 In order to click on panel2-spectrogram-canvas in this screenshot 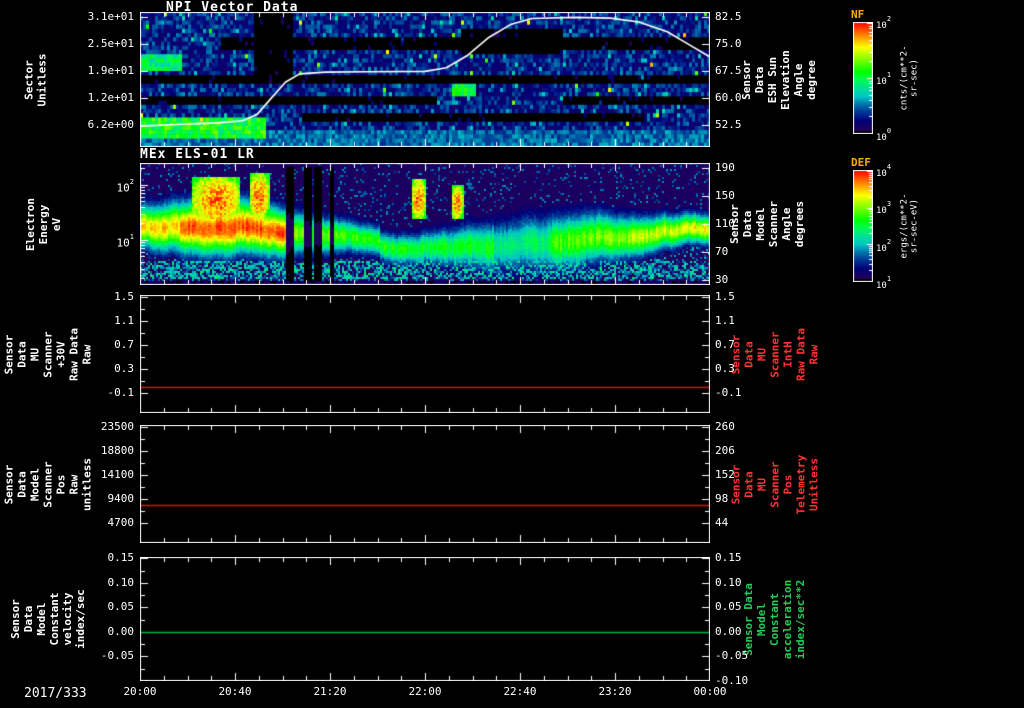, I will do `click(425, 224)`.